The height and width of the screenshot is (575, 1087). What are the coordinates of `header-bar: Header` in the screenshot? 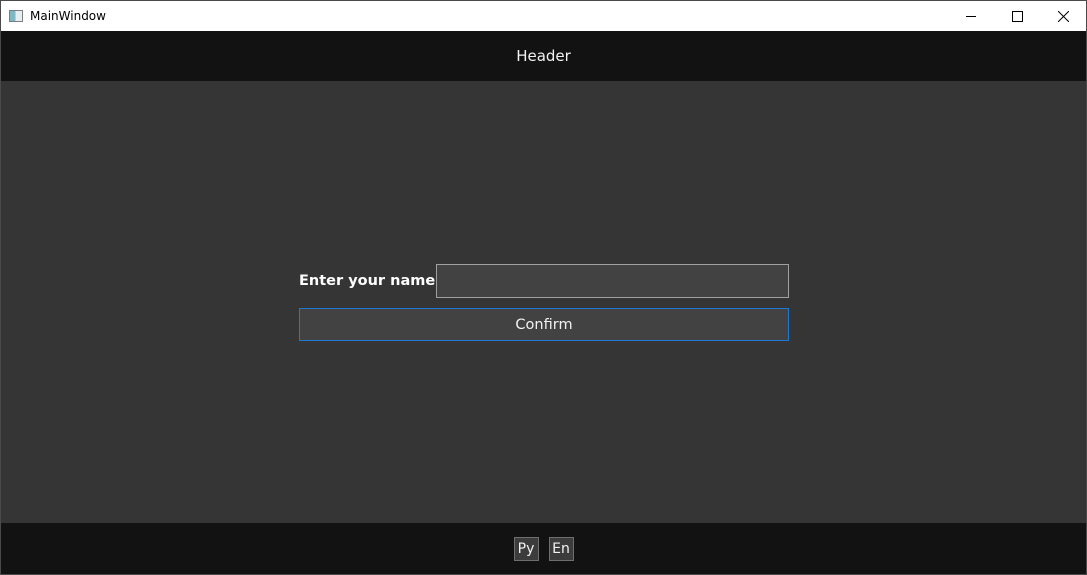 It's located at (543, 56).